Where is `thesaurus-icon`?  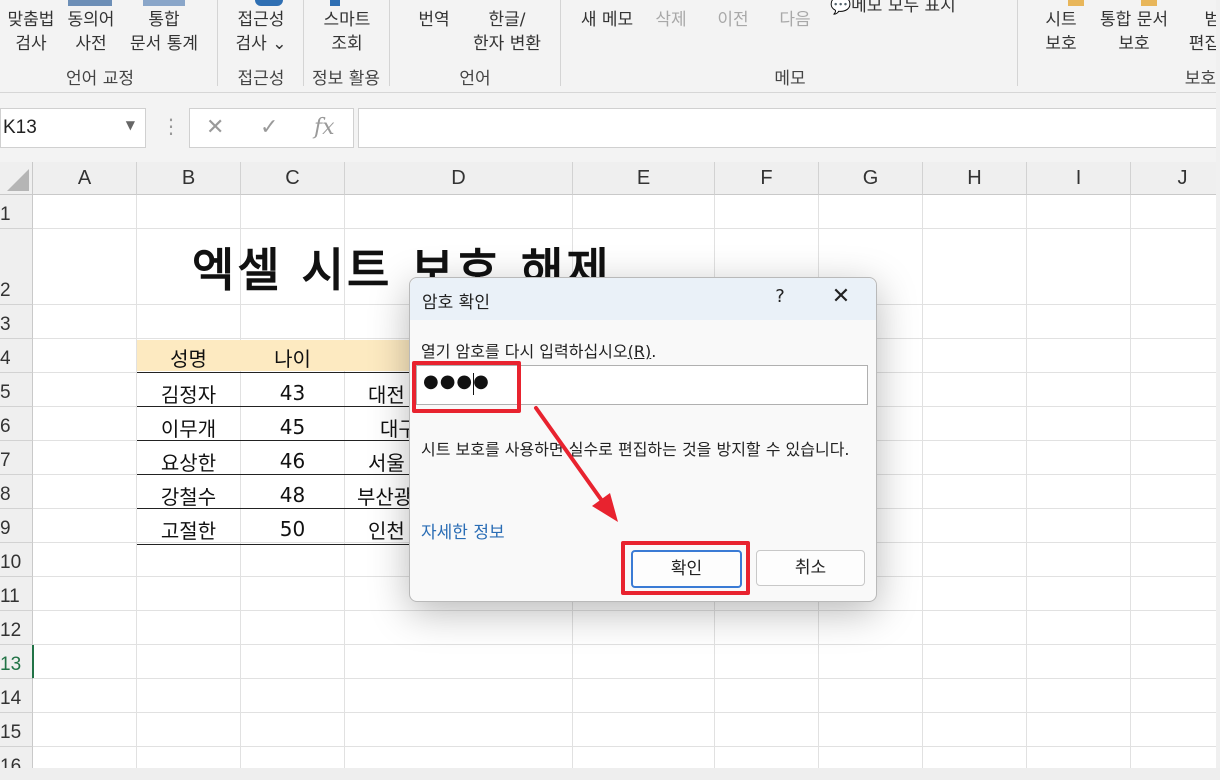
thesaurus-icon is located at coordinates (90, 3).